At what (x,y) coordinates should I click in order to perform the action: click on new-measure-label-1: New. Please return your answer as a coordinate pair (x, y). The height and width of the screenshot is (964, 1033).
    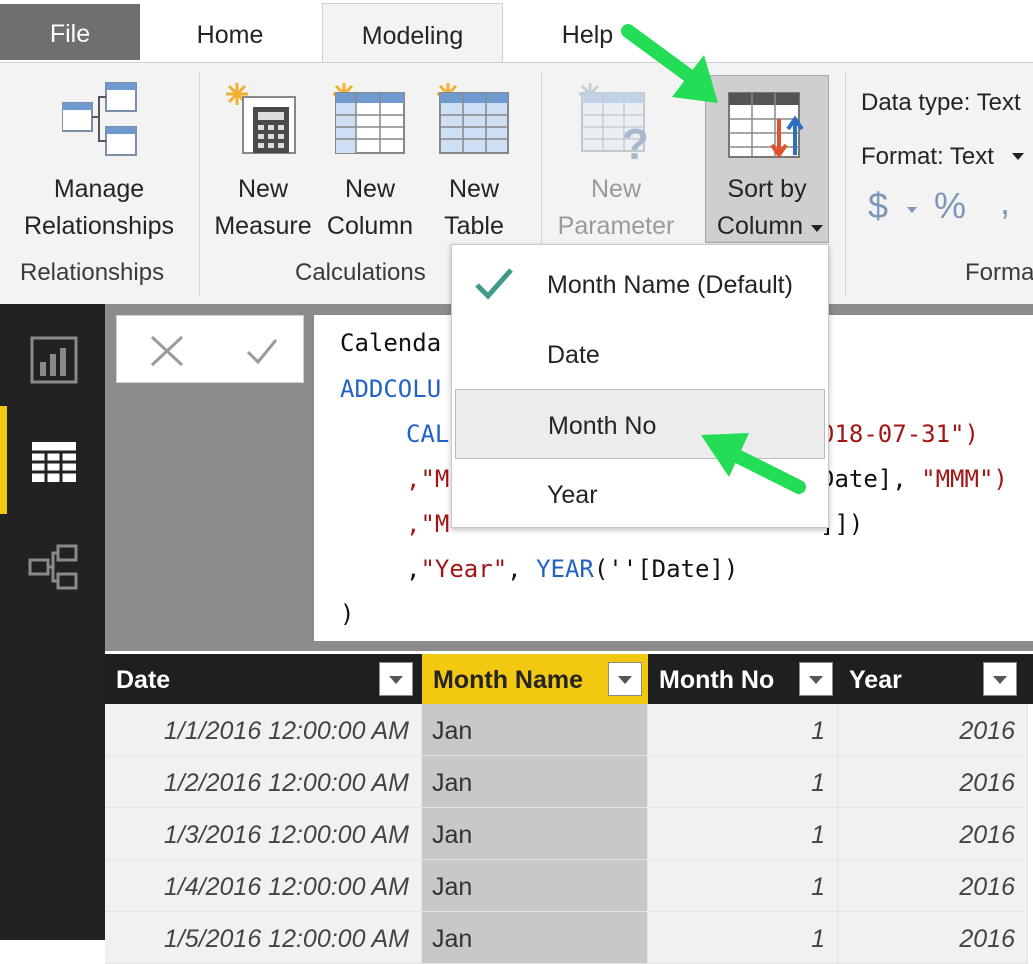
    Looking at the image, I should click on (262, 189).